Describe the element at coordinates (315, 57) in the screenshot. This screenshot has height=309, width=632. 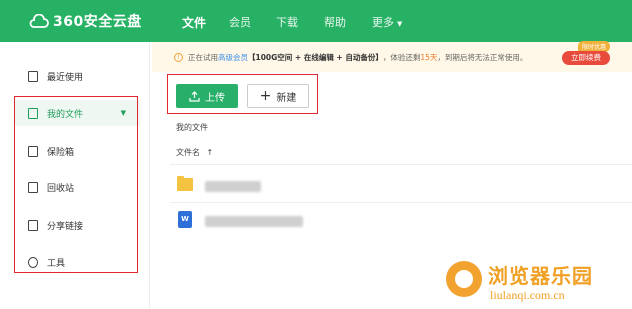
I see `notice-features: 【100G空间 + 在线编辑 + 自动备份】` at that location.